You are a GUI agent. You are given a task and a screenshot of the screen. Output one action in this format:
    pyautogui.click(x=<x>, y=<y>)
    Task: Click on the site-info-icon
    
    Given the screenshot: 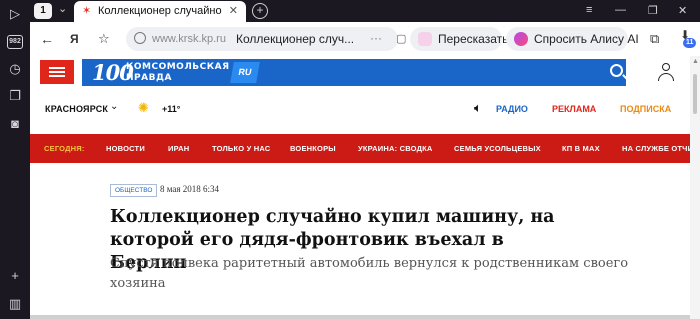 What is the action you would take?
    pyautogui.click(x=140, y=38)
    